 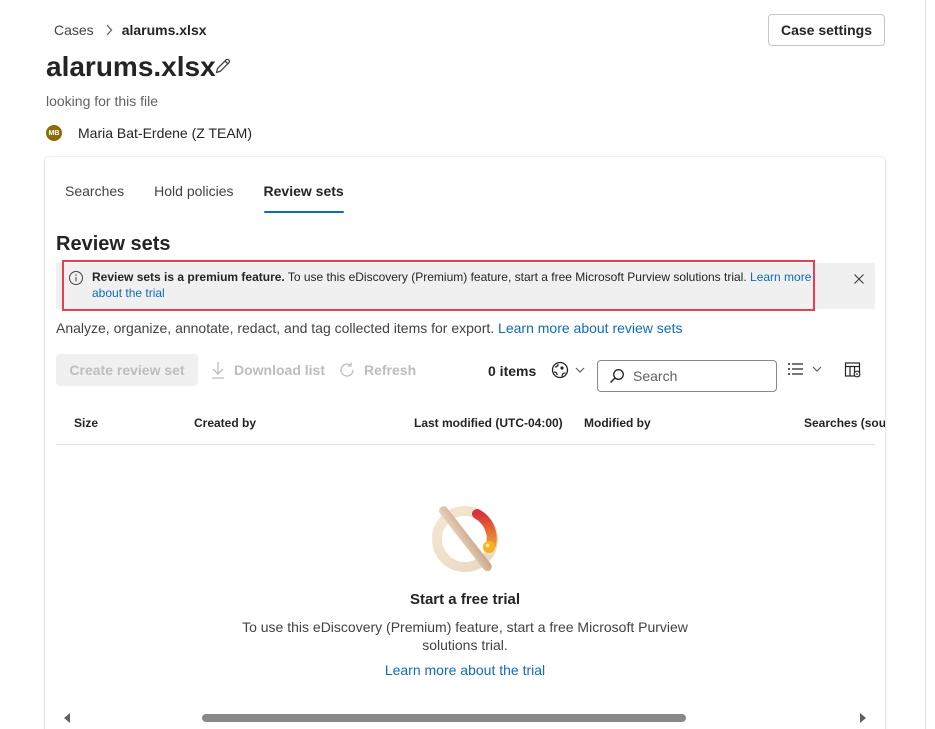 What do you see at coordinates (109, 30) in the screenshot?
I see `chevron-right-icon` at bounding box center [109, 30].